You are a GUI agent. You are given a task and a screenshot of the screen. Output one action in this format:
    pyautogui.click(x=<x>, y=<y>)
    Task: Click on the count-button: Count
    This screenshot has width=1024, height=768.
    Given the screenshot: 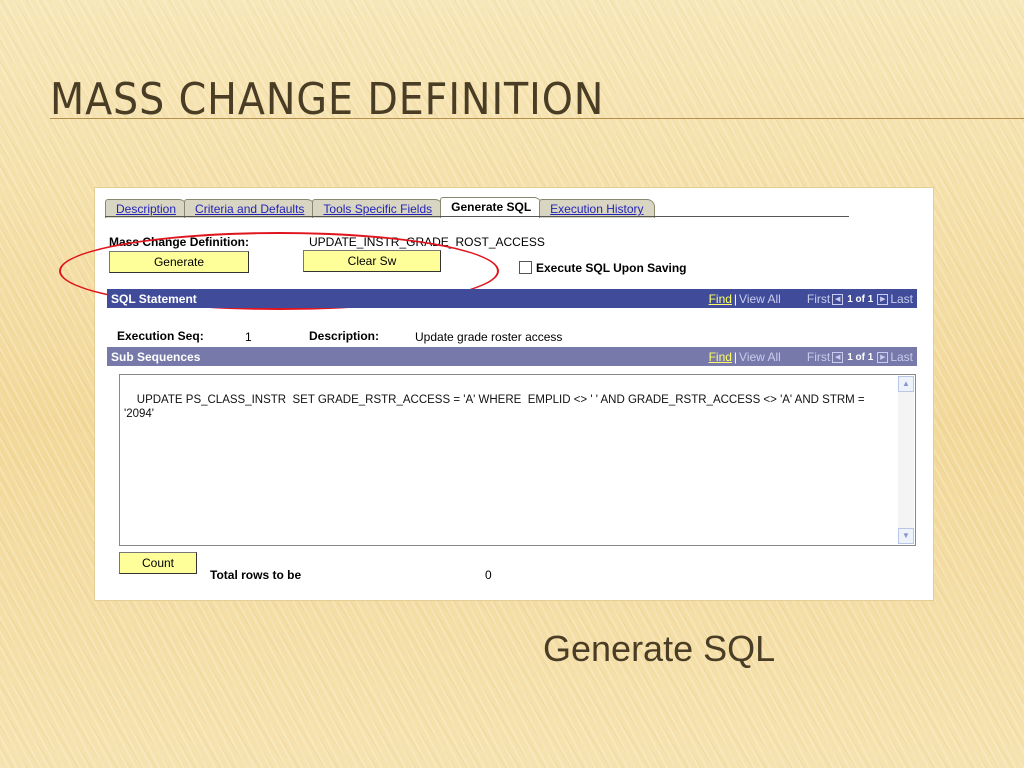 What is the action you would take?
    pyautogui.click(x=158, y=563)
    